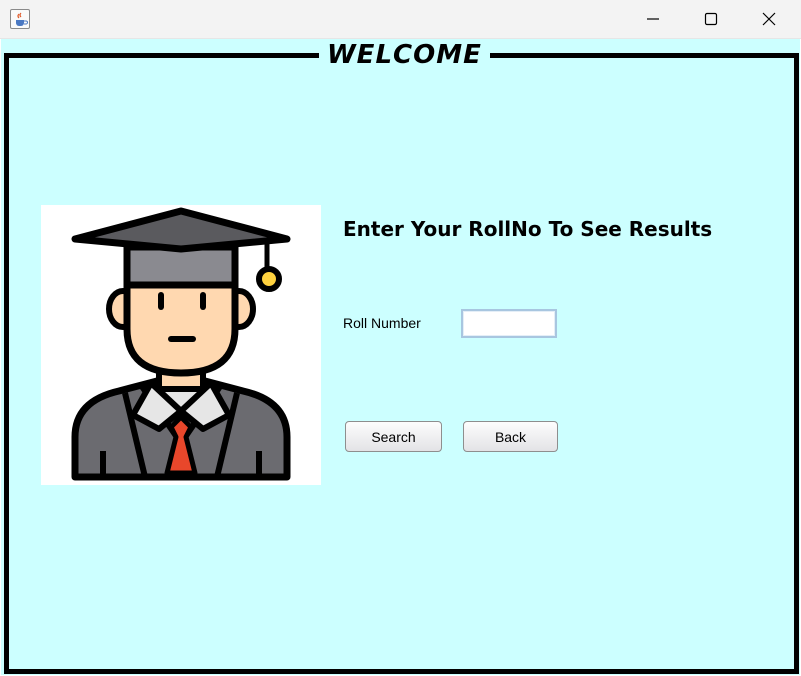 The height and width of the screenshot is (676, 801). I want to click on close-button, so click(769, 19).